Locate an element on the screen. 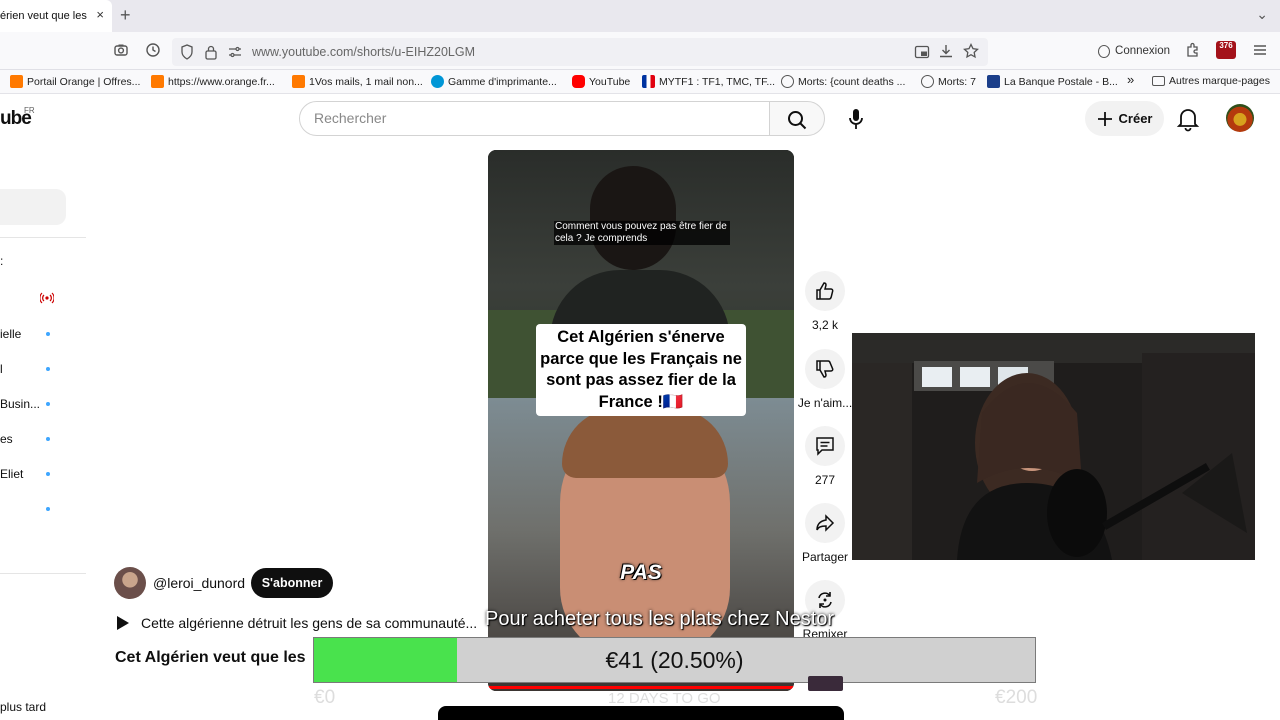  thumbs-up-icon is located at coordinates (825, 291).